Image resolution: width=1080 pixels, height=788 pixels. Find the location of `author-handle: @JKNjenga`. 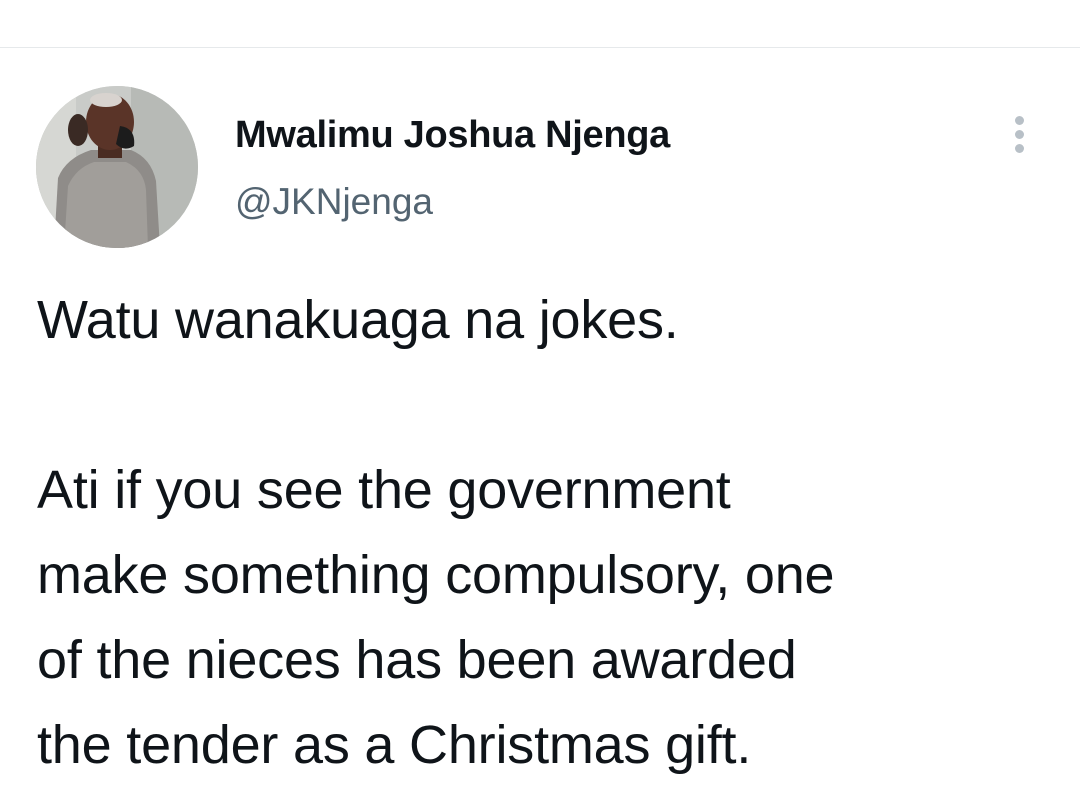

author-handle: @JKNjenga is located at coordinates (334, 202).